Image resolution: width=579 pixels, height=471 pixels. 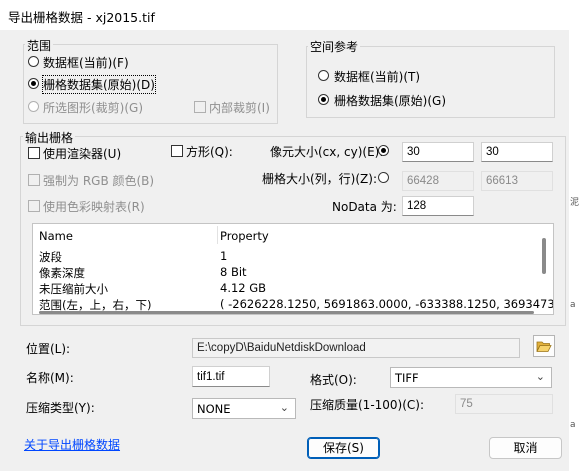 What do you see at coordinates (86, 62) in the screenshot?
I see `extent-dataframe-label: 数据框(当前)(F)` at bounding box center [86, 62].